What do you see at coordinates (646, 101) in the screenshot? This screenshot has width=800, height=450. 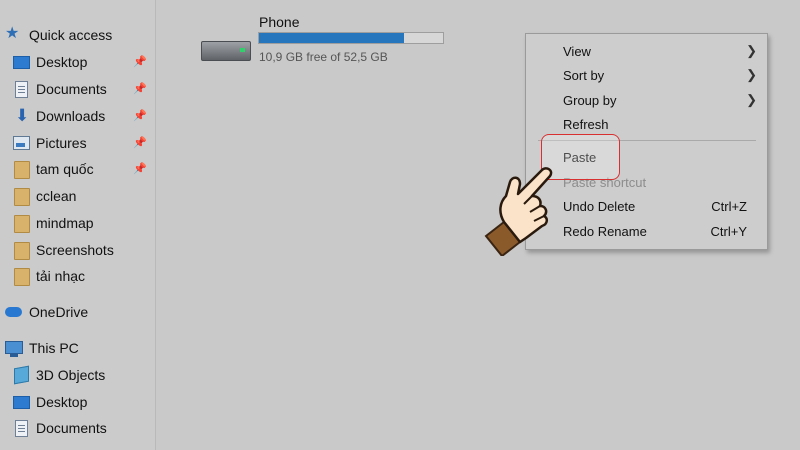 I see `menu-item-group-by: Group by ❯` at bounding box center [646, 101].